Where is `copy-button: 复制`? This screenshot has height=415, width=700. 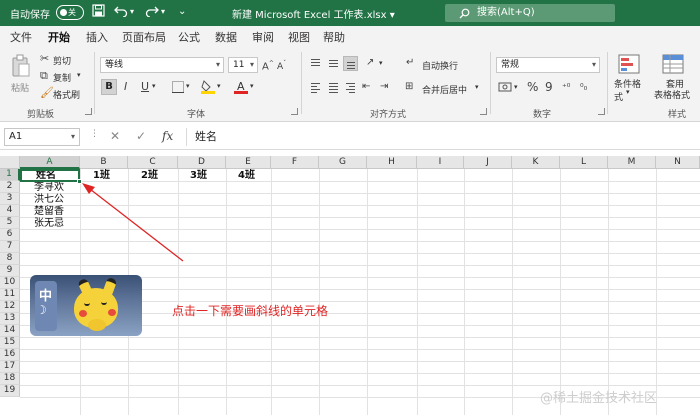
copy-button: 复制 is located at coordinates (62, 77).